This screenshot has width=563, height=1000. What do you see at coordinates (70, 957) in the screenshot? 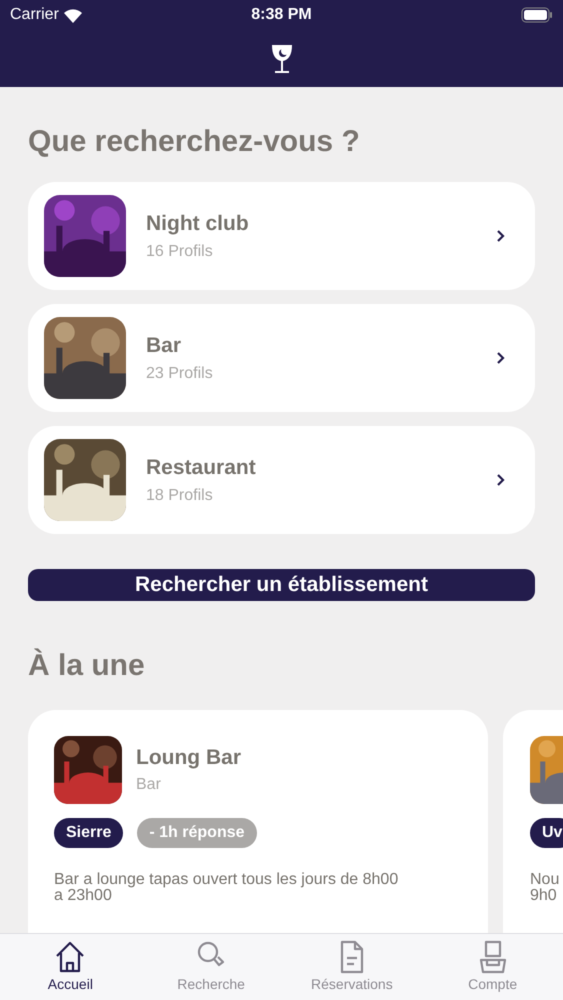
I see `home-icon` at bounding box center [70, 957].